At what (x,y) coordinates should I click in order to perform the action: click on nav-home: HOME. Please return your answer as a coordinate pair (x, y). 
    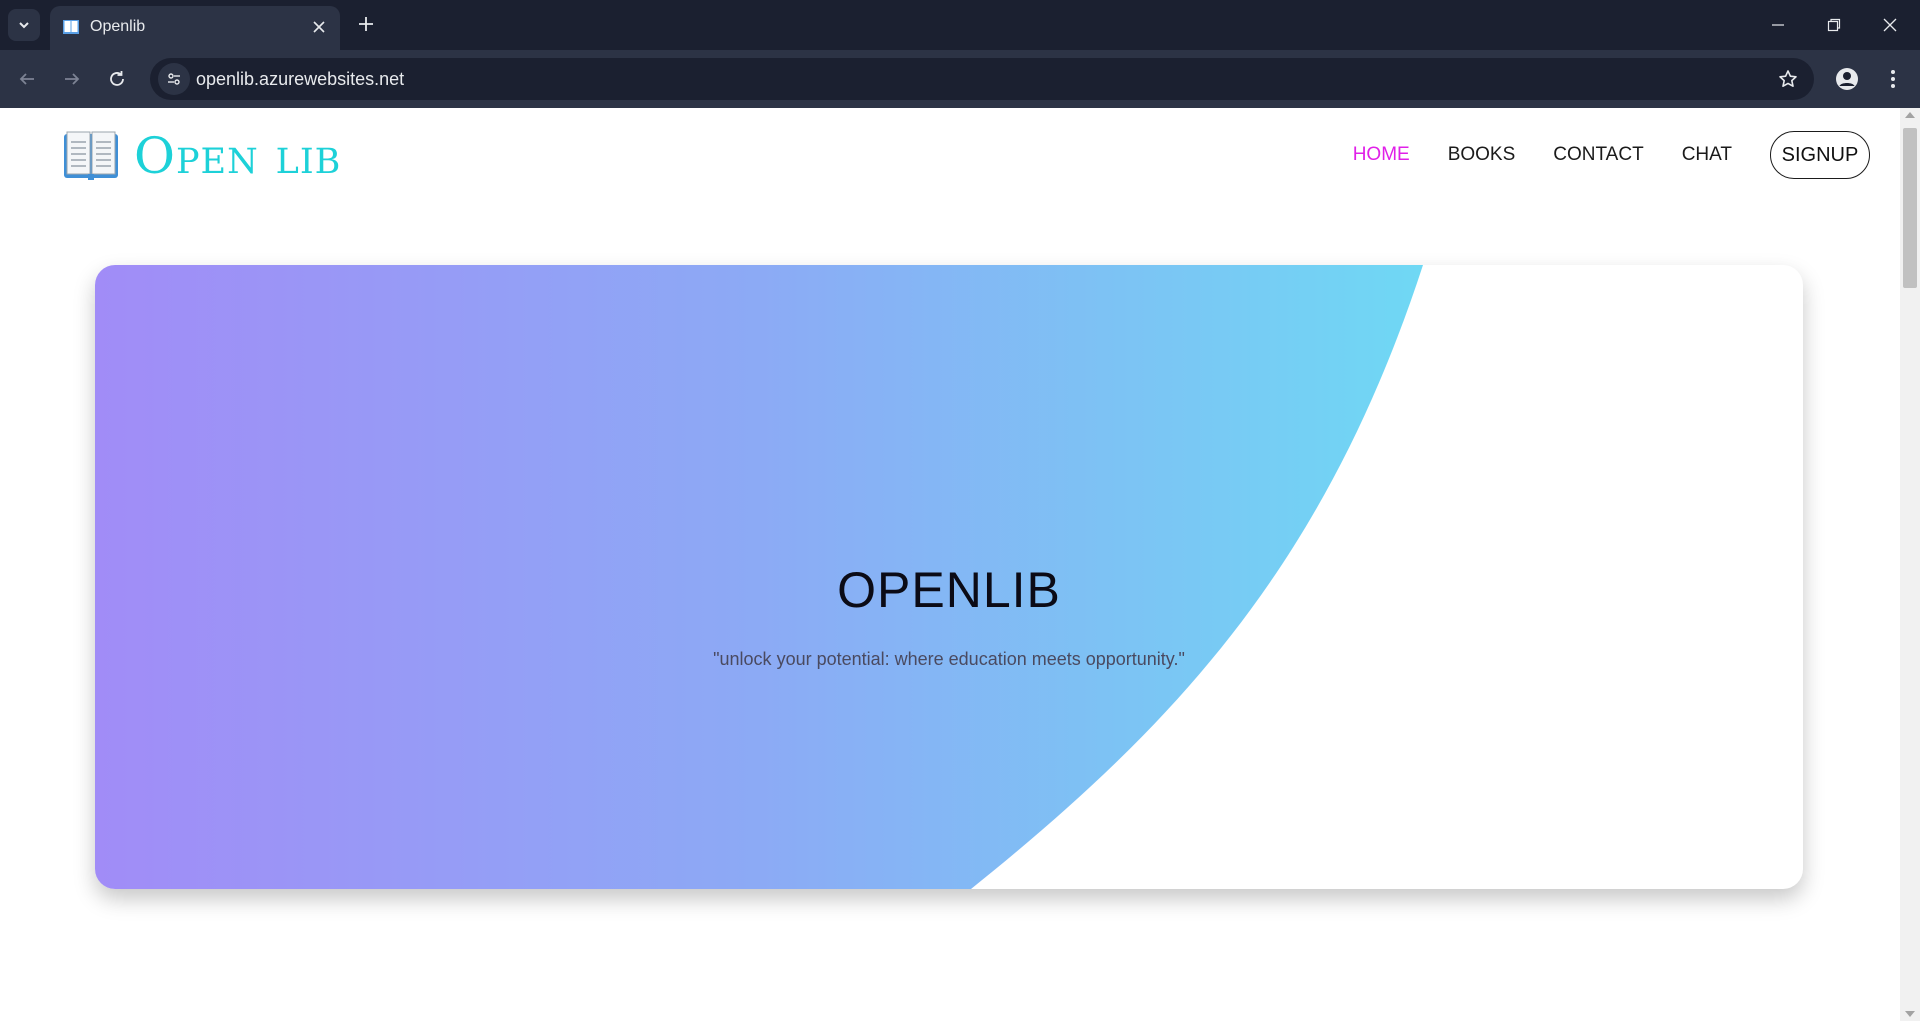
    Looking at the image, I should click on (1381, 155).